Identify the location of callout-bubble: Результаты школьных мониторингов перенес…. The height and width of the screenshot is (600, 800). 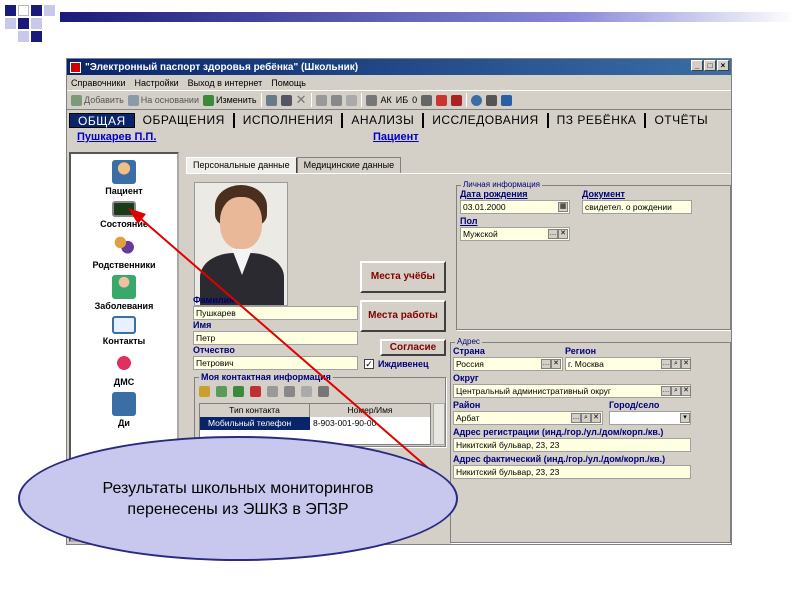
(238, 498).